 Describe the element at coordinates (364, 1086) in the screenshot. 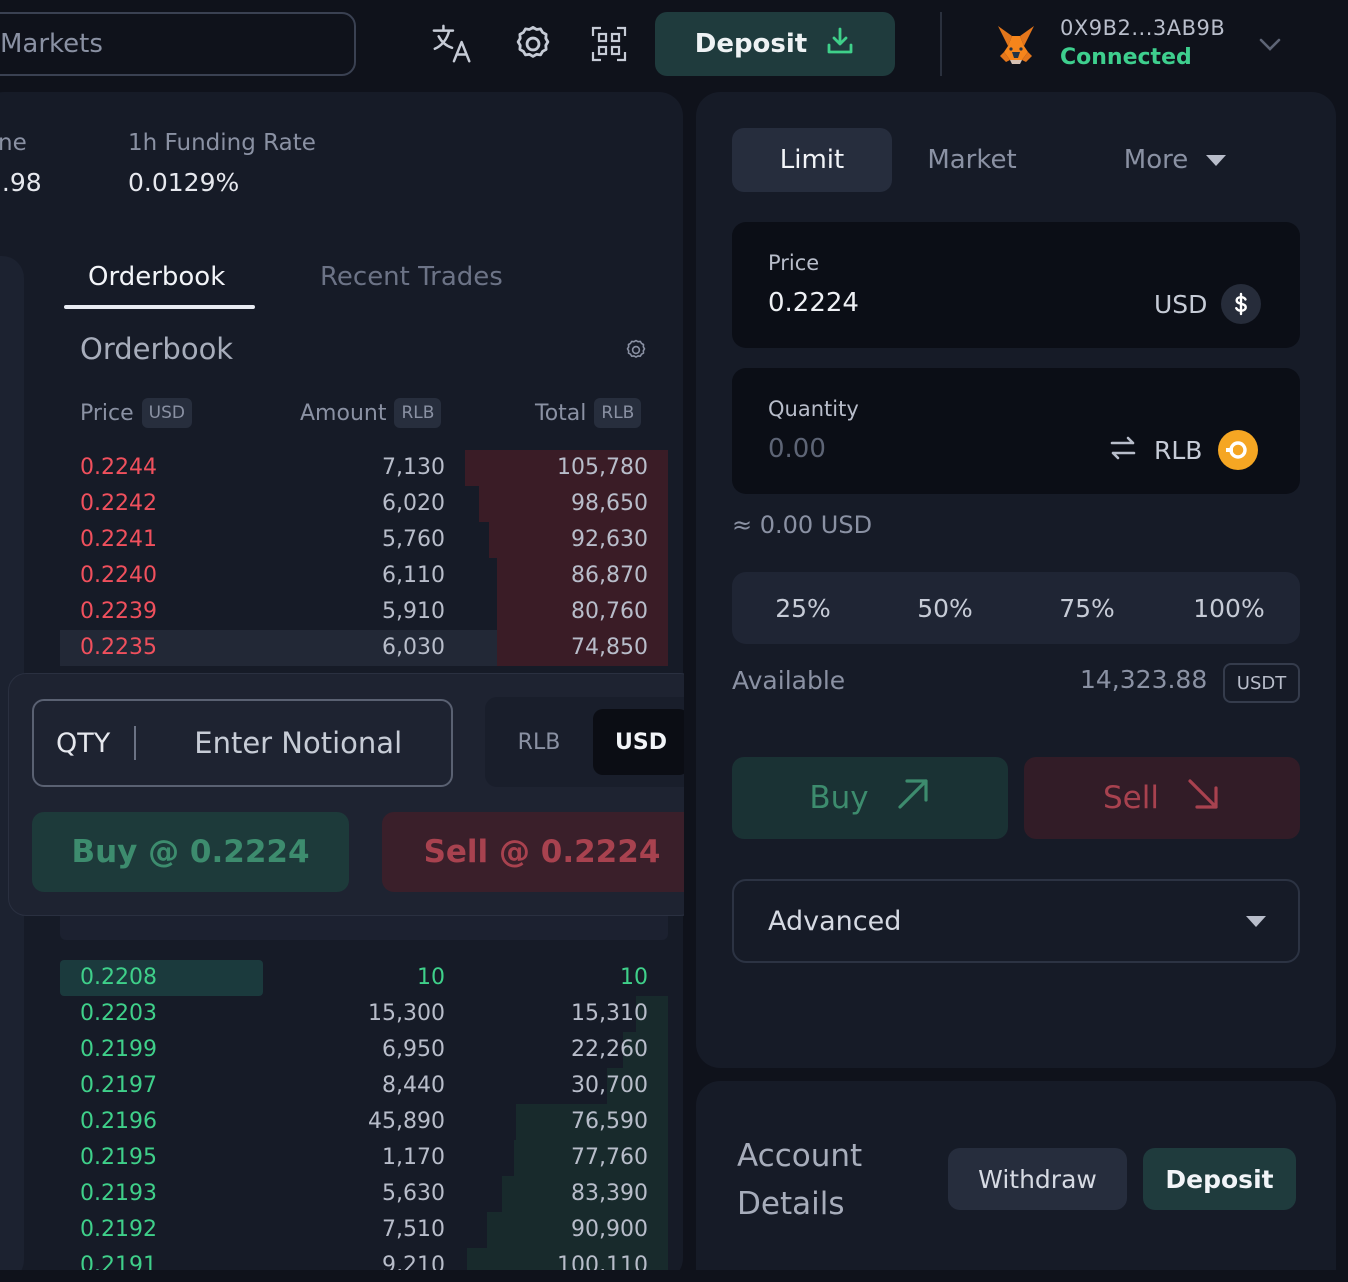

I see `bid-row: 0.2197 8,440 30,700` at that location.